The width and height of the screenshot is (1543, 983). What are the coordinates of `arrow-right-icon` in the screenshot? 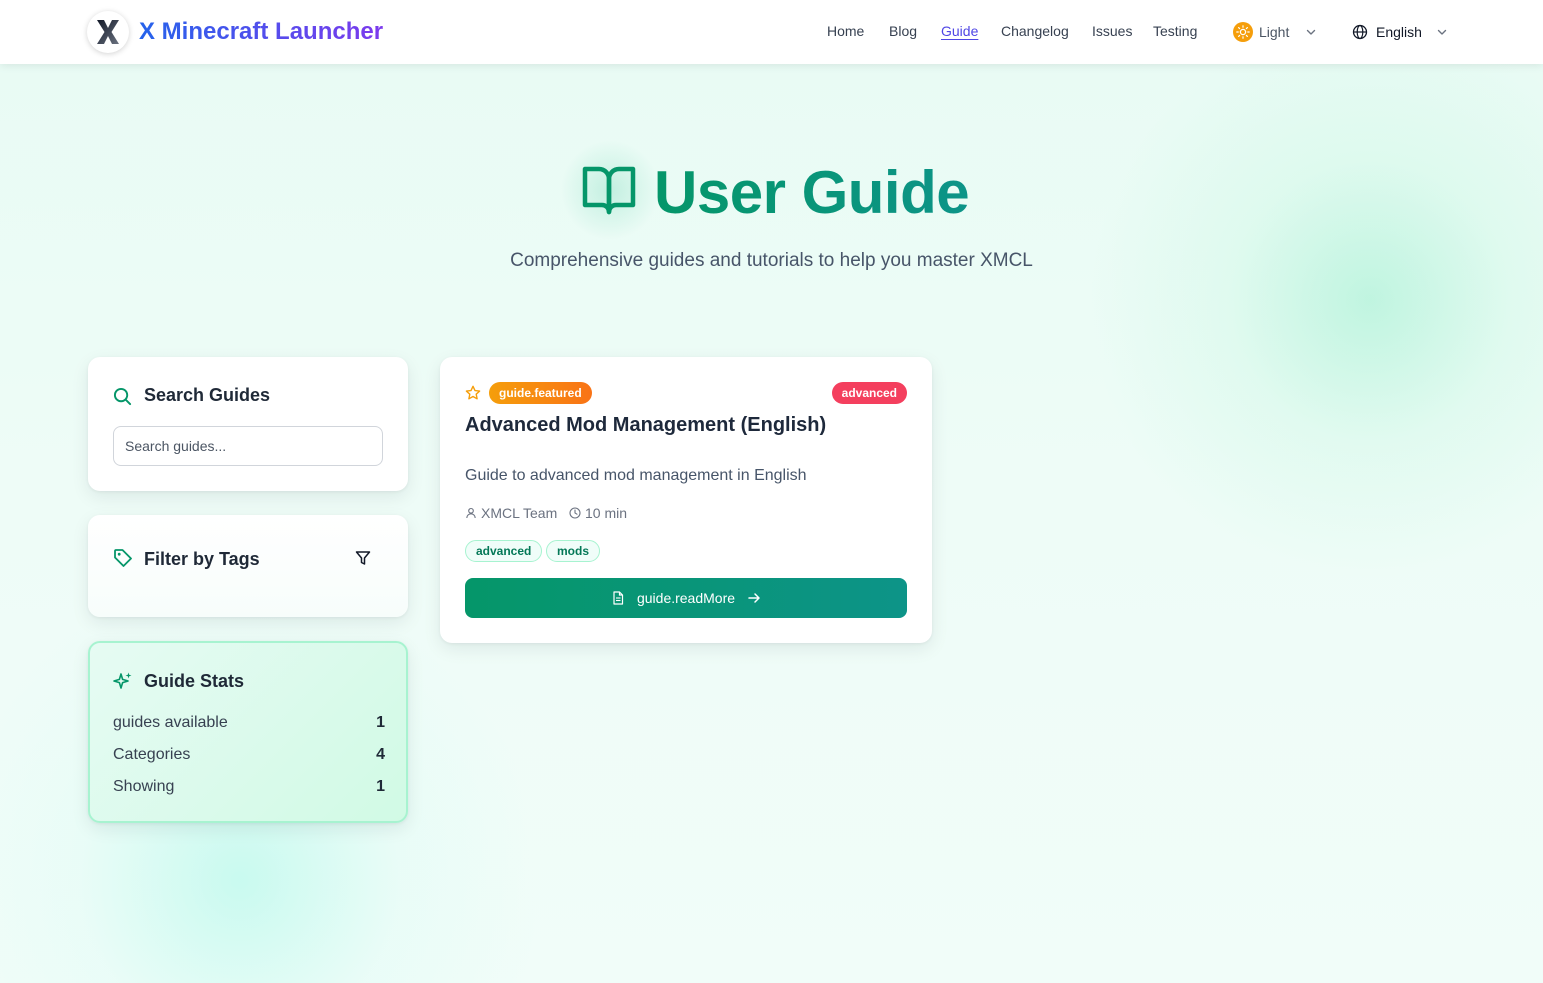 It's located at (754, 598).